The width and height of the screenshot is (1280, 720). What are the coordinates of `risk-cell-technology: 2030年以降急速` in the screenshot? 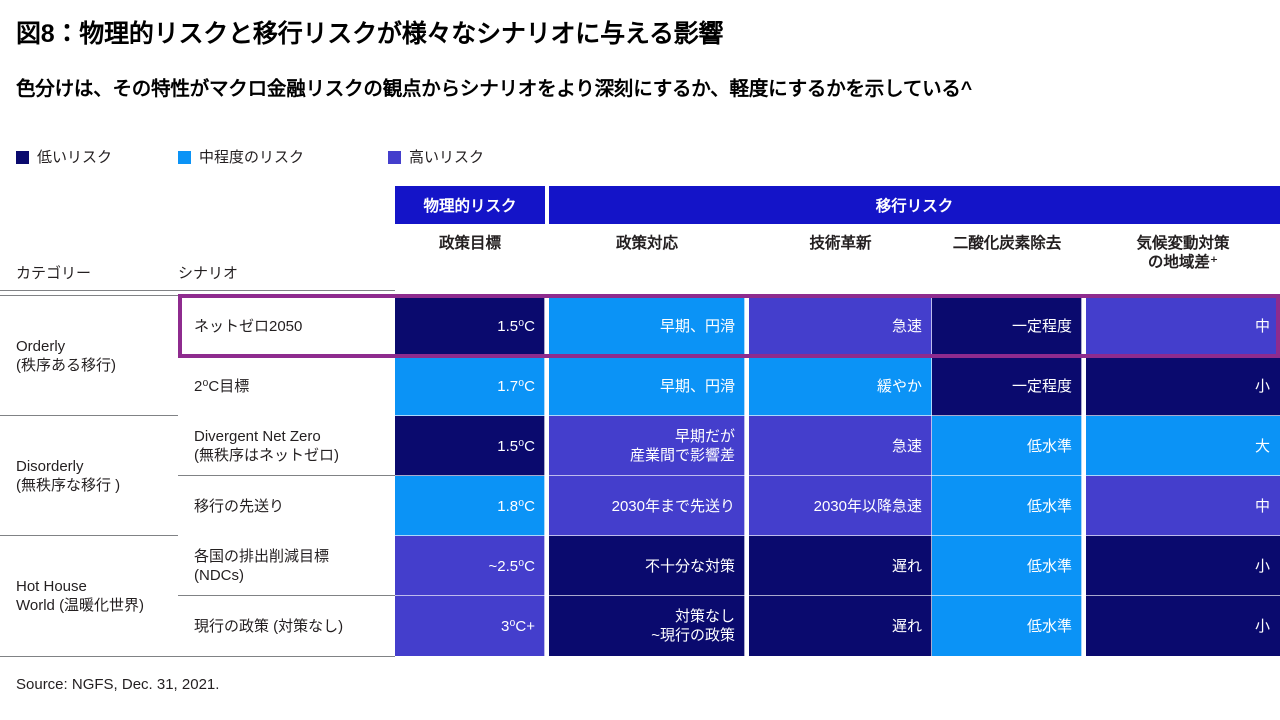 It's located at (840, 506).